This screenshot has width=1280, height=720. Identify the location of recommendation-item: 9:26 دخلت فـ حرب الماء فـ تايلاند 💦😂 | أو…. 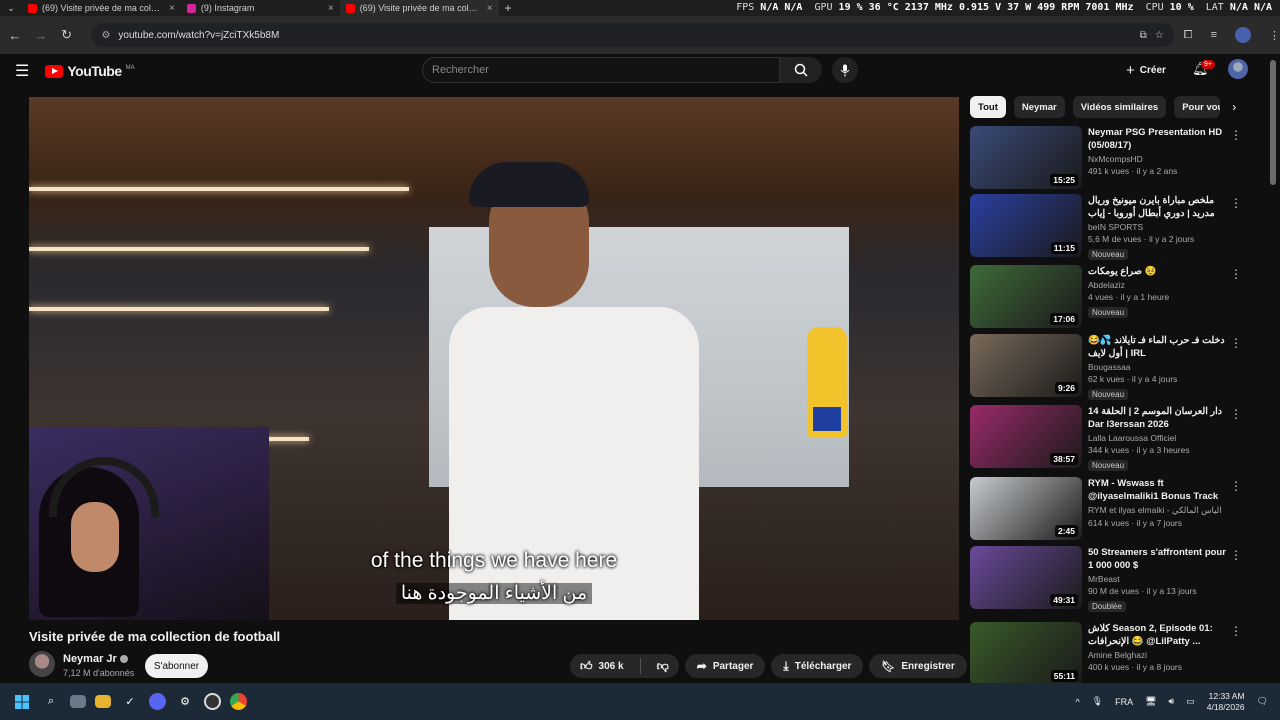
(1107, 367).